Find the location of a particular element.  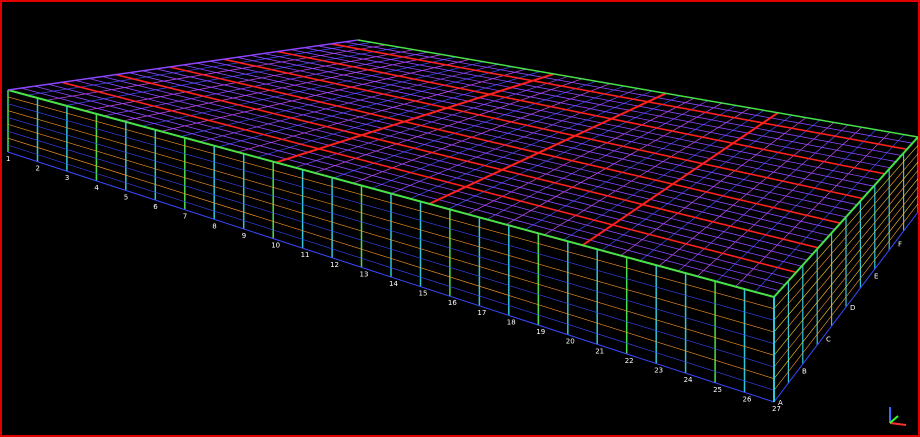

grid-label: 2 is located at coordinates (38, 169).